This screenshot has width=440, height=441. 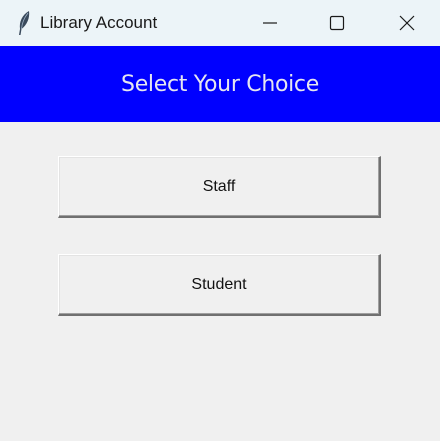 I want to click on staff-button: Staff, so click(x=219, y=187).